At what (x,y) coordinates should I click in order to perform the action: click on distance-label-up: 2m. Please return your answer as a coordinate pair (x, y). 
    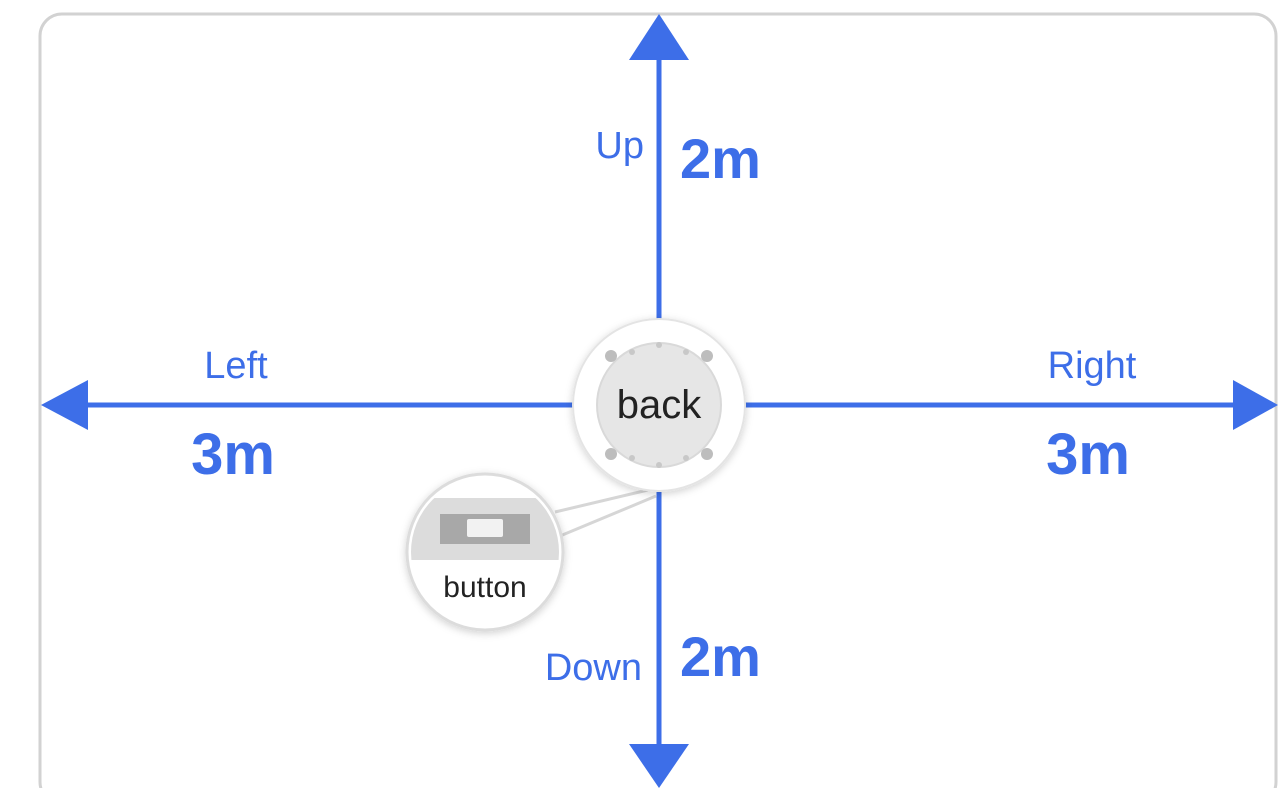
    Looking at the image, I should click on (720, 158).